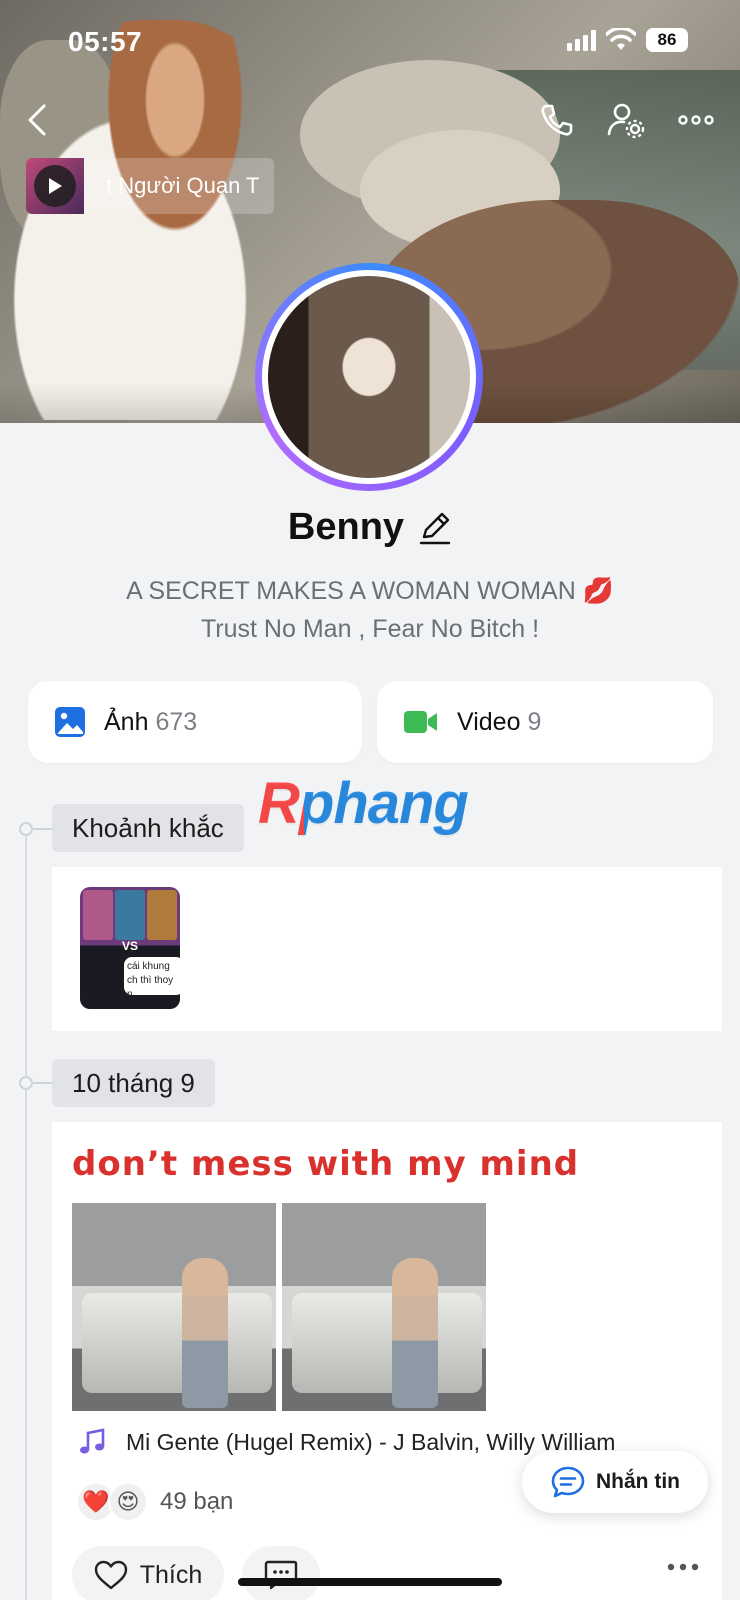 This screenshot has height=1600, width=740. I want to click on profile-name: Benny, so click(346, 527).